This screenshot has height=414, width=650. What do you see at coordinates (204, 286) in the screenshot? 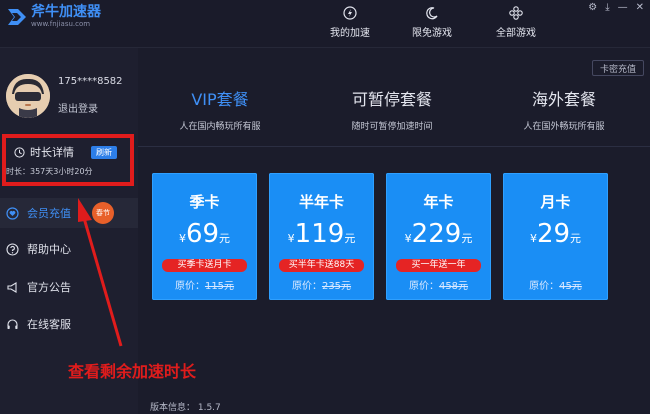
I see `original-price: 原价：115元` at bounding box center [204, 286].